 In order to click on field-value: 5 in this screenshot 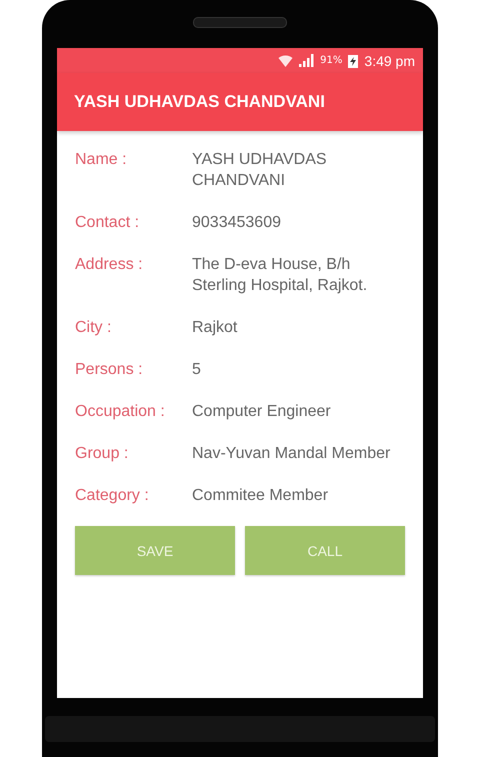, I will do `click(197, 370)`.